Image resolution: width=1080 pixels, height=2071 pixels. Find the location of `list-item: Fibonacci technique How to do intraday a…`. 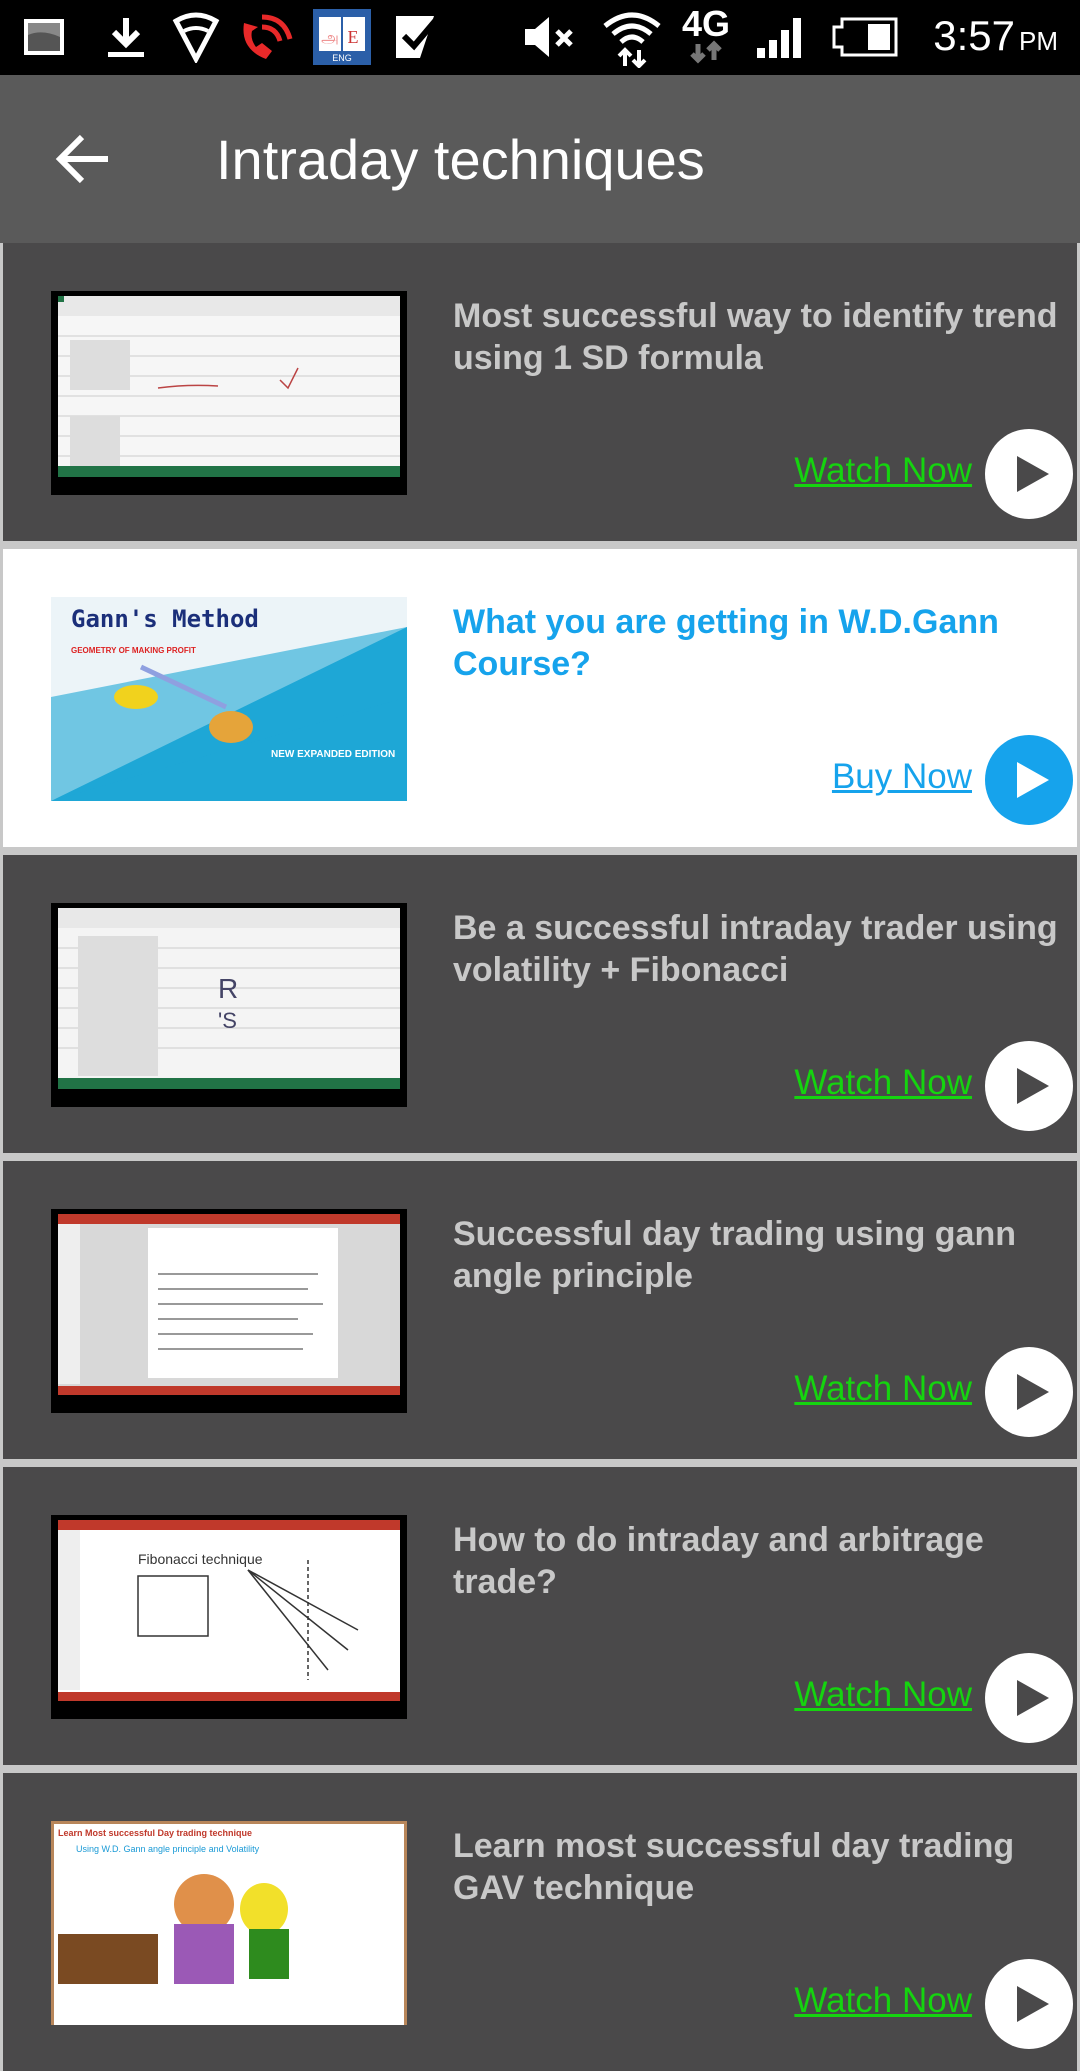

list-item: Fibonacci technique How to do intraday a… is located at coordinates (540, 1616).